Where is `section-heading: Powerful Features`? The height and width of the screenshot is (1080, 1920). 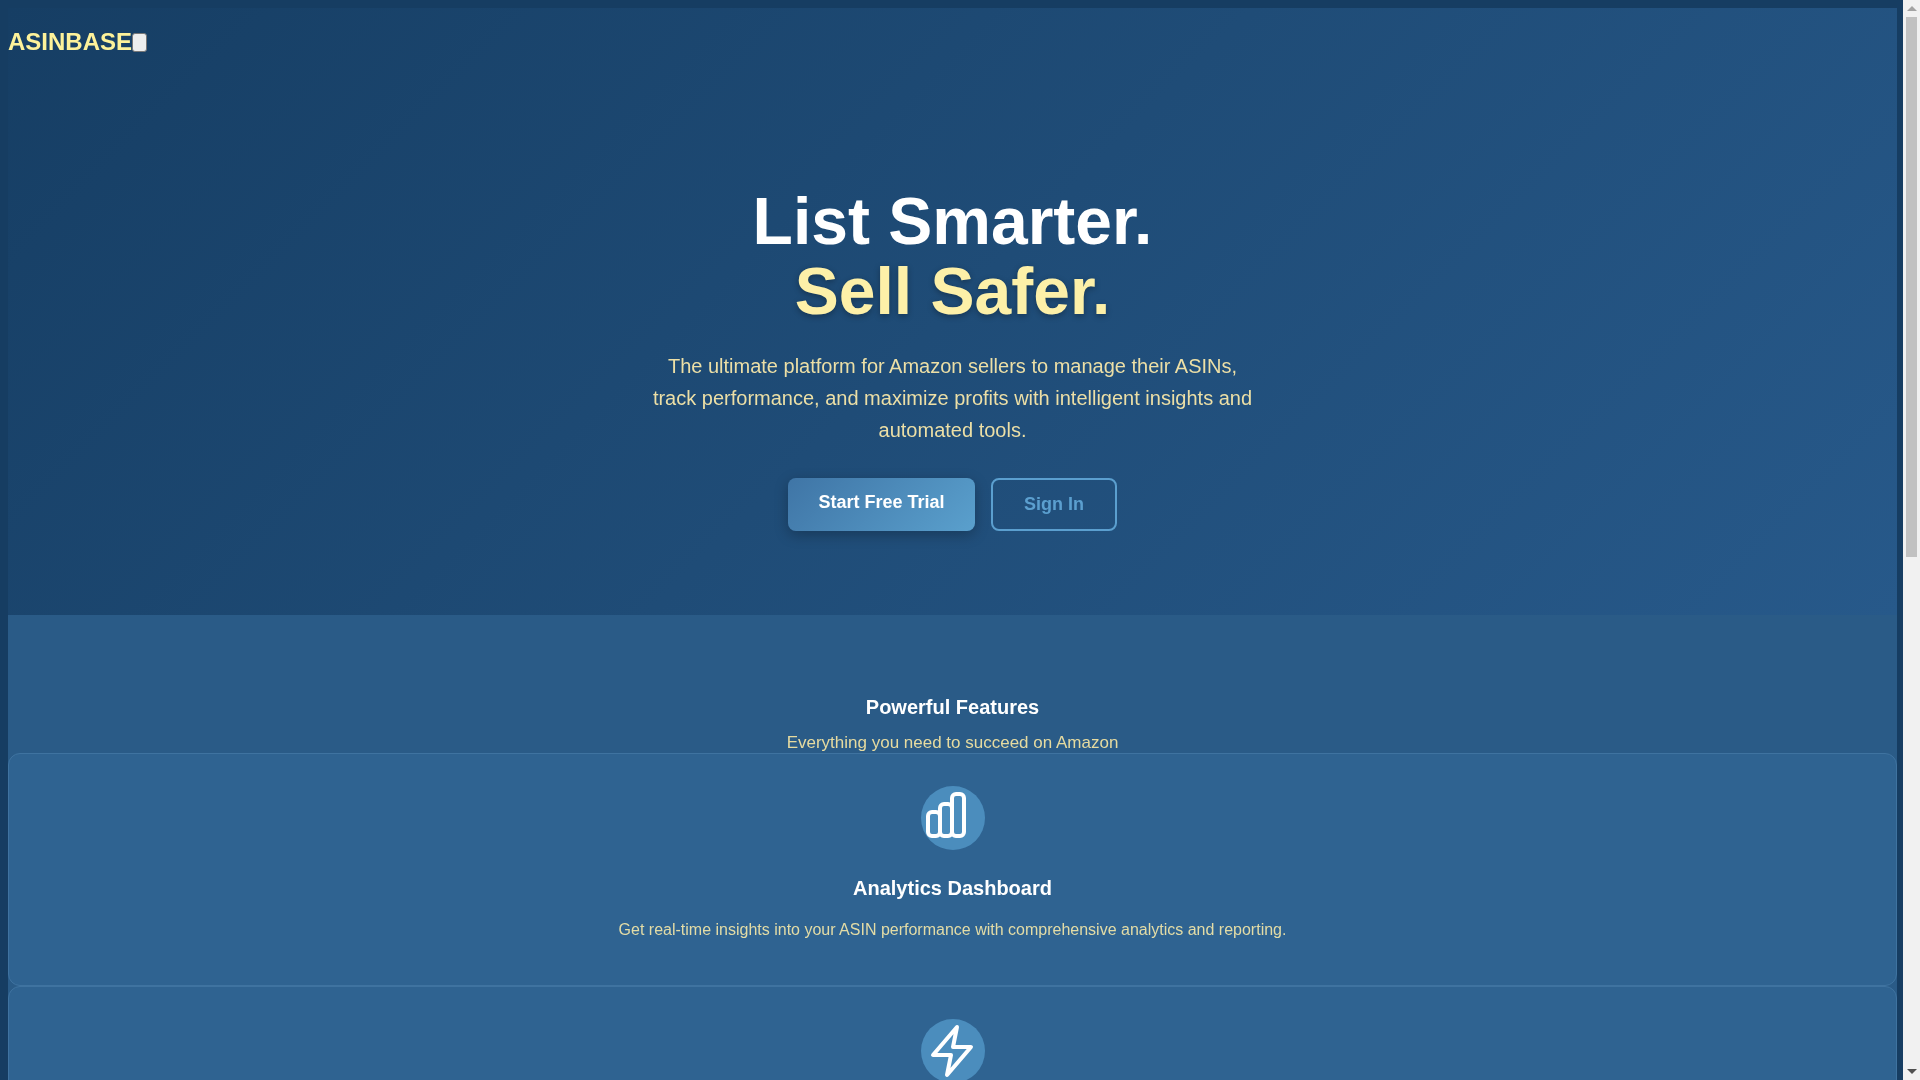
section-heading: Powerful Features is located at coordinates (952, 707).